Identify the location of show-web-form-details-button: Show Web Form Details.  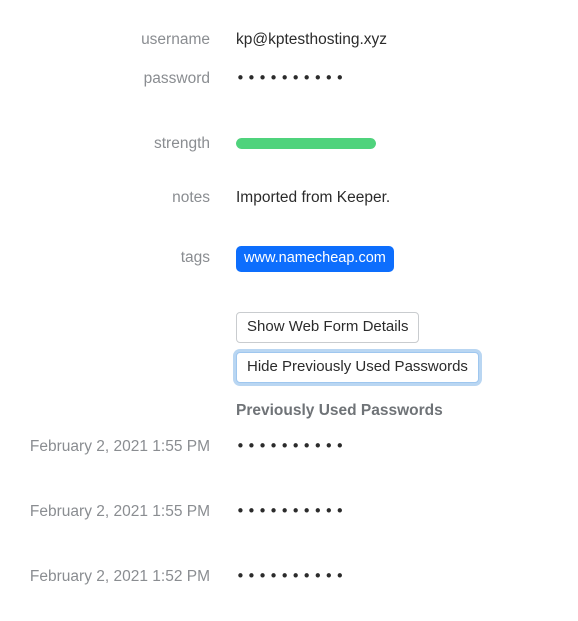
(328, 327).